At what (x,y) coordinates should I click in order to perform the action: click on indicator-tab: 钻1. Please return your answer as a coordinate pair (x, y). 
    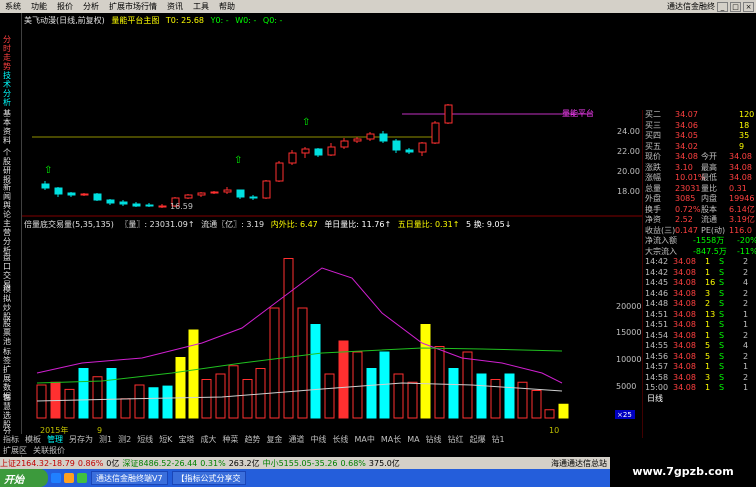
    Looking at the image, I should click on (498, 439).